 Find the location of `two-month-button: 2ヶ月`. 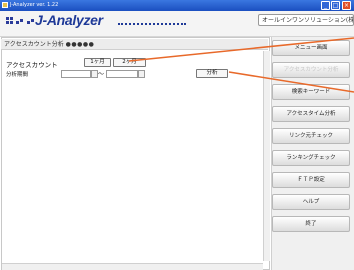

two-month-button: 2ヶ月 is located at coordinates (129, 62).